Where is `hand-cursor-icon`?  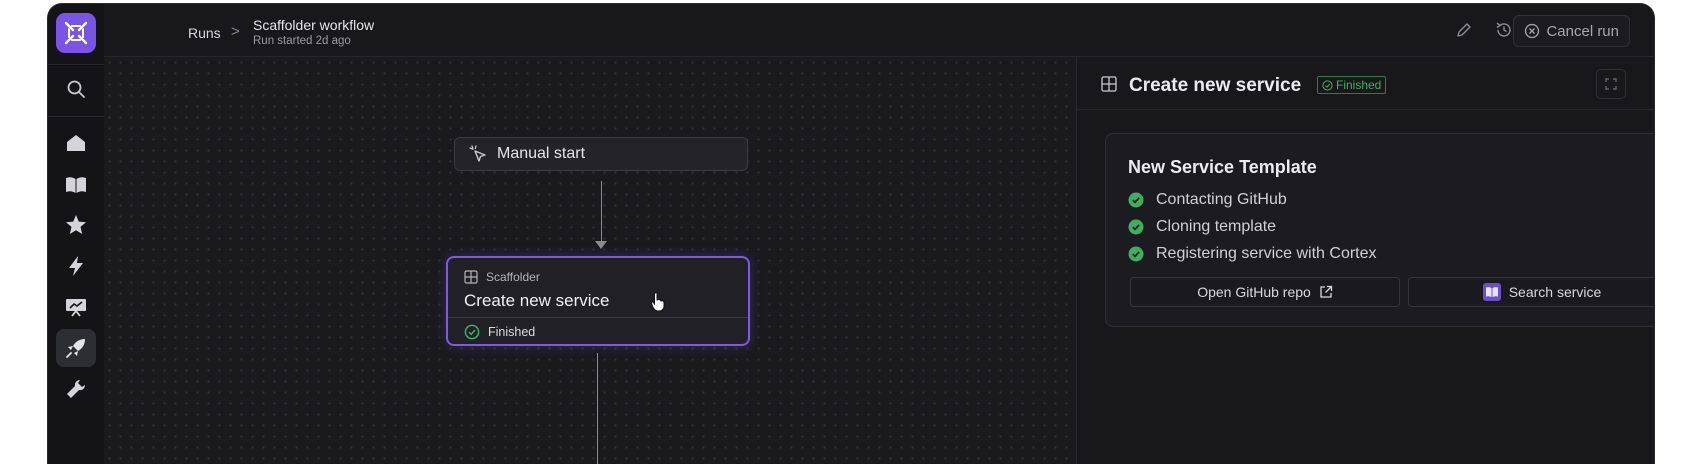
hand-cursor-icon is located at coordinates (657, 302).